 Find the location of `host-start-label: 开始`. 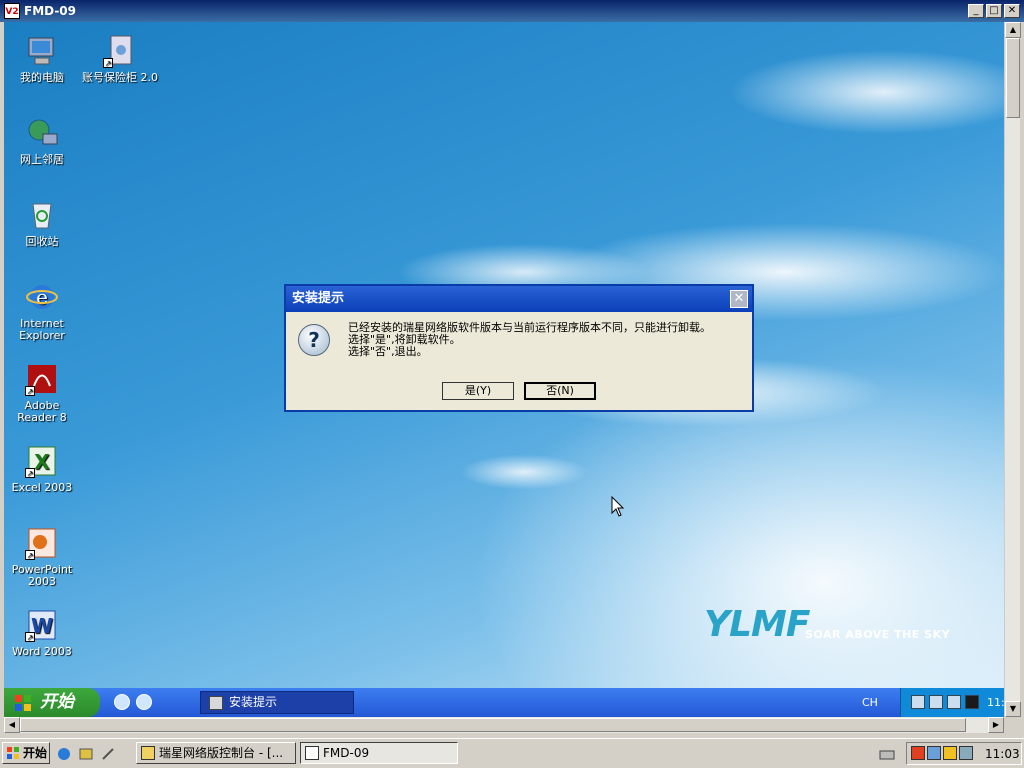

host-start-label: 开始 is located at coordinates (35, 753).